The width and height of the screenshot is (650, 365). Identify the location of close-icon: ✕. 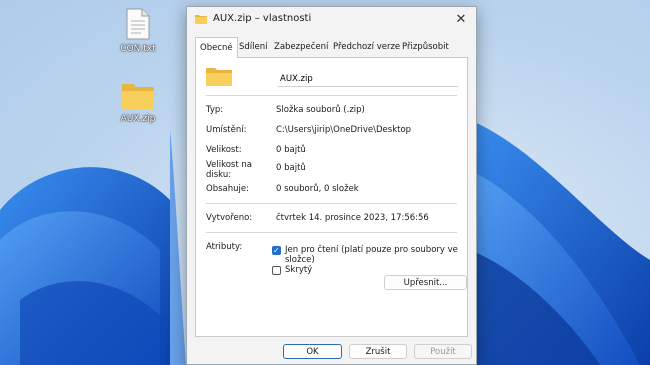
(461, 19).